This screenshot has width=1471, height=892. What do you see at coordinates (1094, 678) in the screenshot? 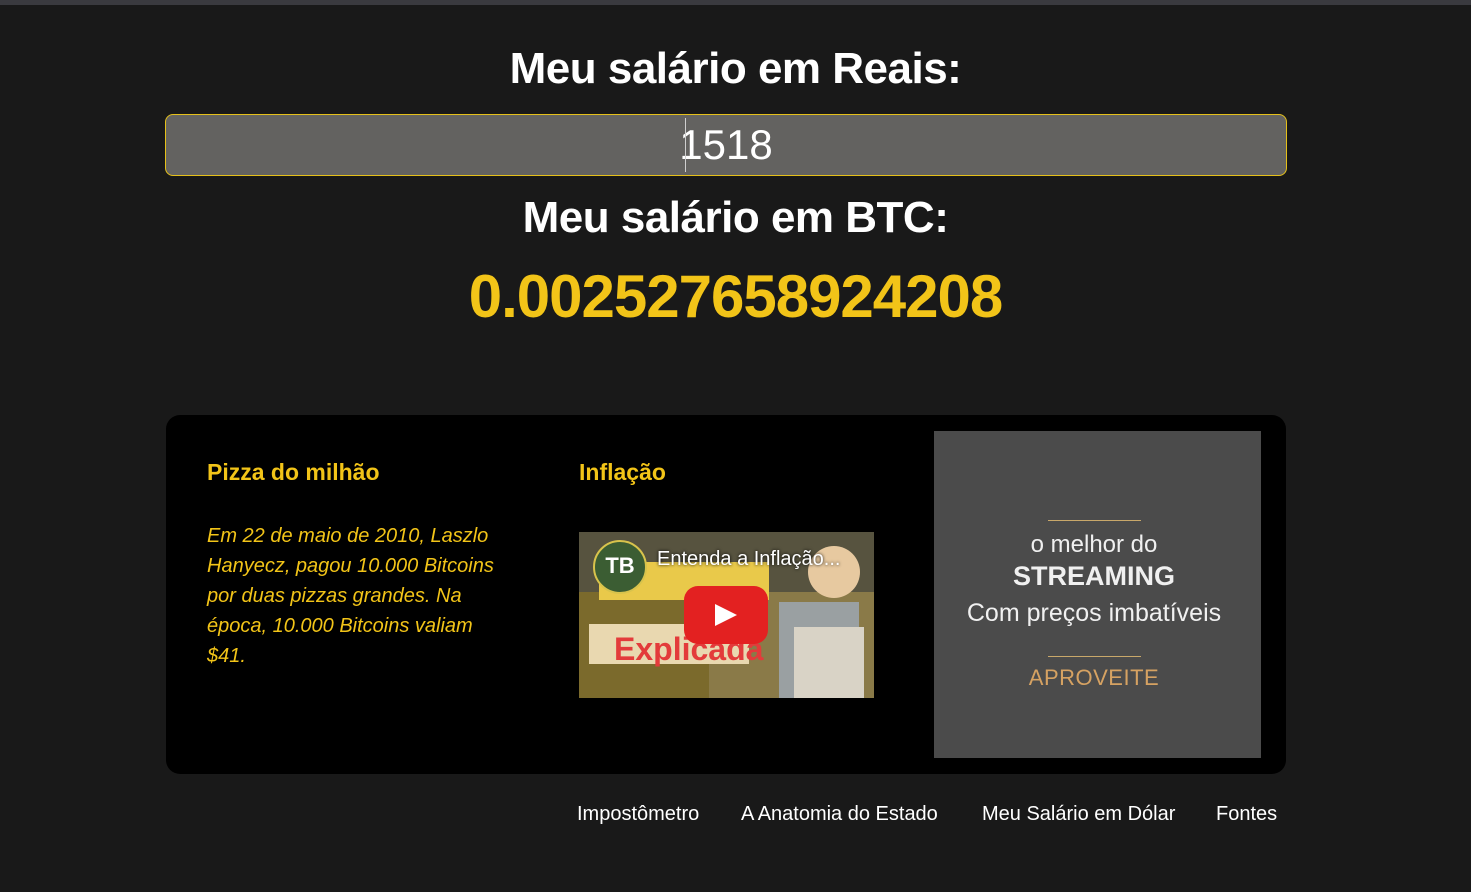
I see `ad-cta: APROVEITE` at bounding box center [1094, 678].